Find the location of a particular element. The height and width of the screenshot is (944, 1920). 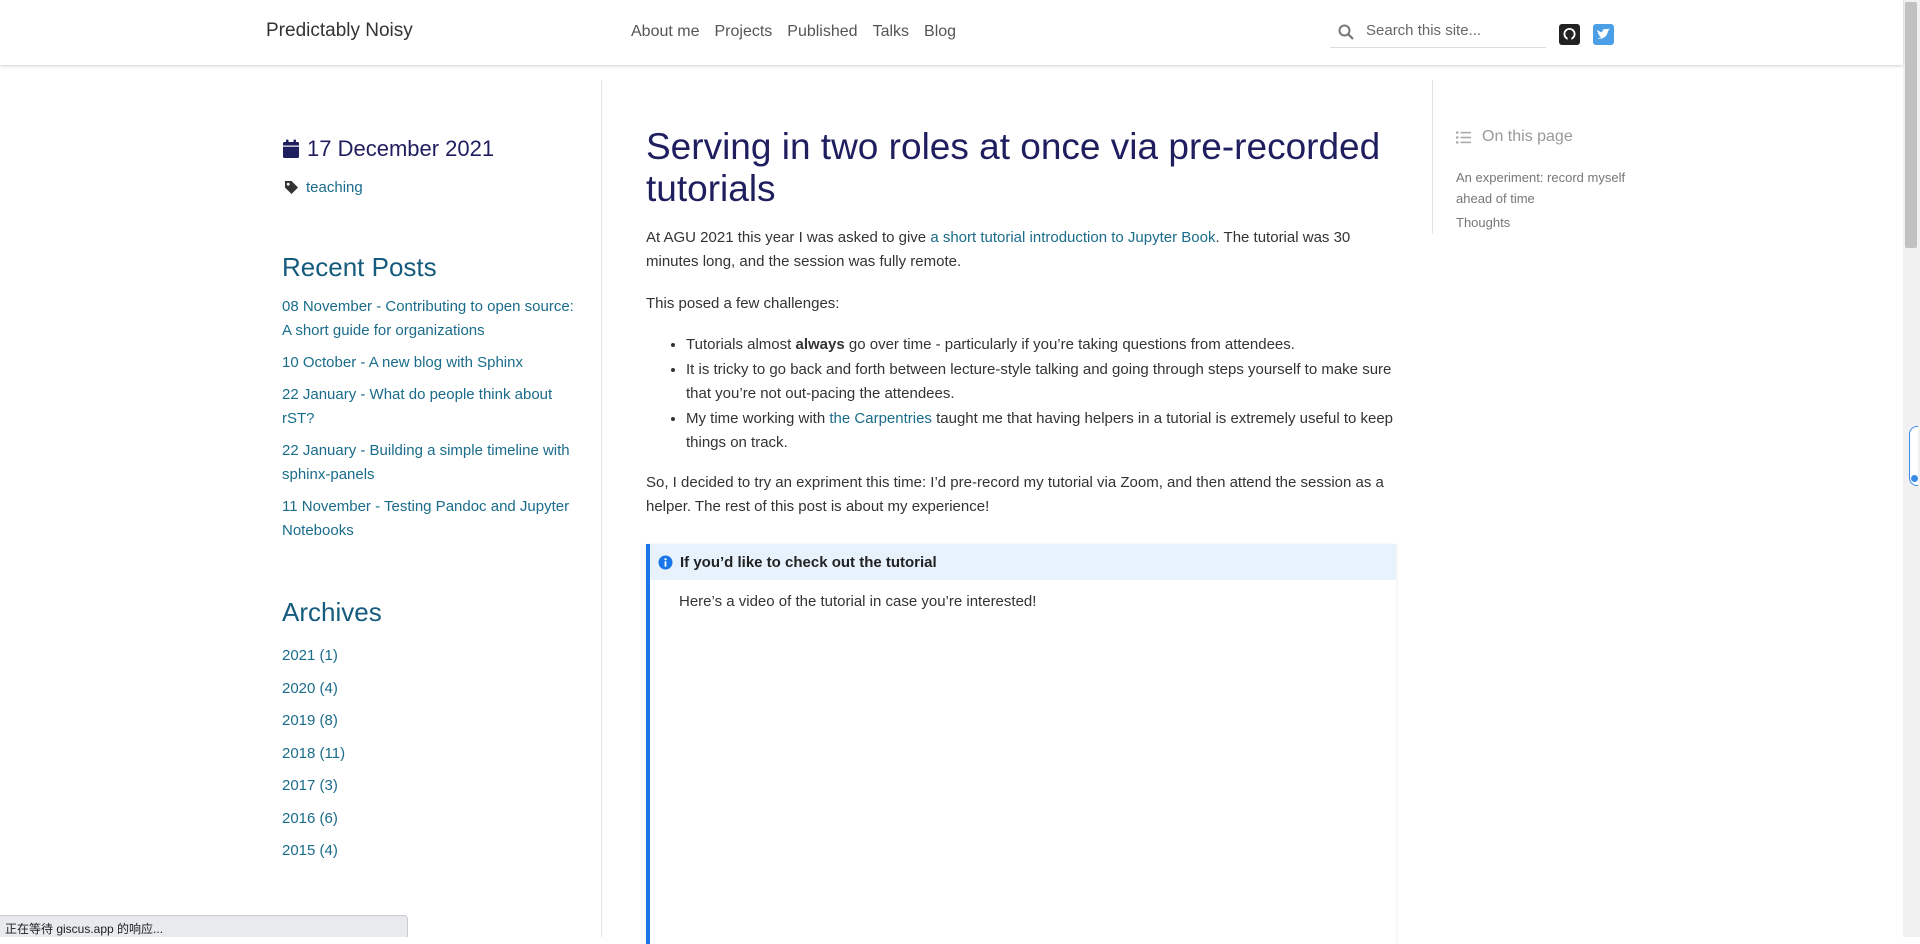

list-item: 10 October - A new blog with Sphinx is located at coordinates (432, 363).